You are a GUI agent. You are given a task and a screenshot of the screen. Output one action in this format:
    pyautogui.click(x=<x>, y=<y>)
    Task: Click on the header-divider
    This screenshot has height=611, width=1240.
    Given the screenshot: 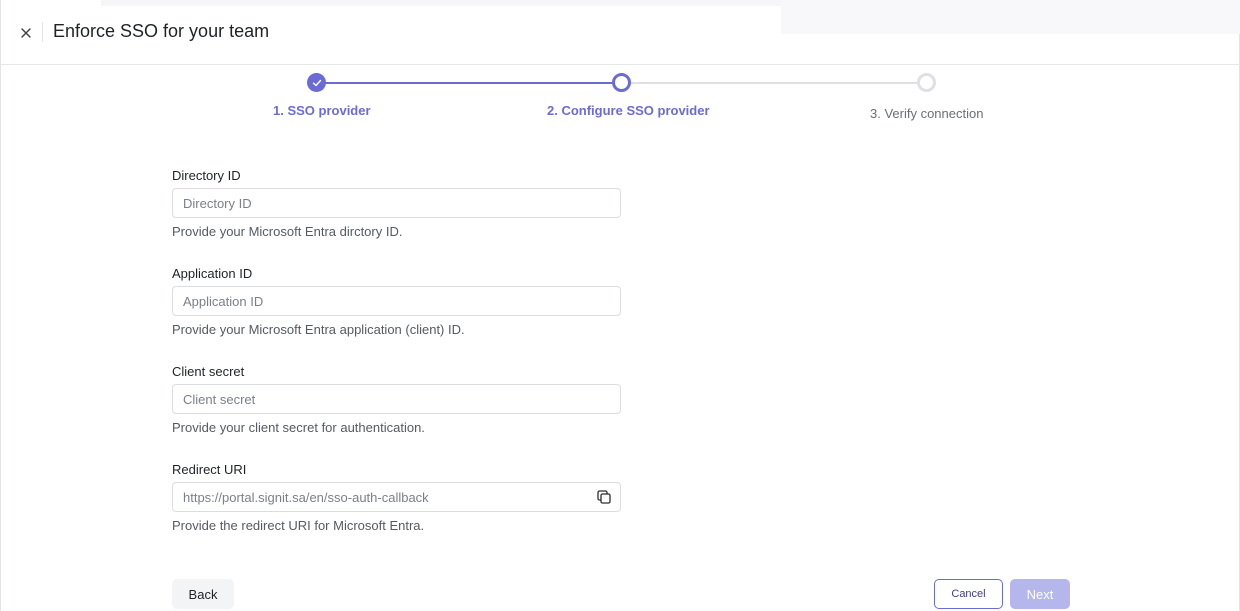 What is the action you would take?
    pyautogui.click(x=42, y=32)
    